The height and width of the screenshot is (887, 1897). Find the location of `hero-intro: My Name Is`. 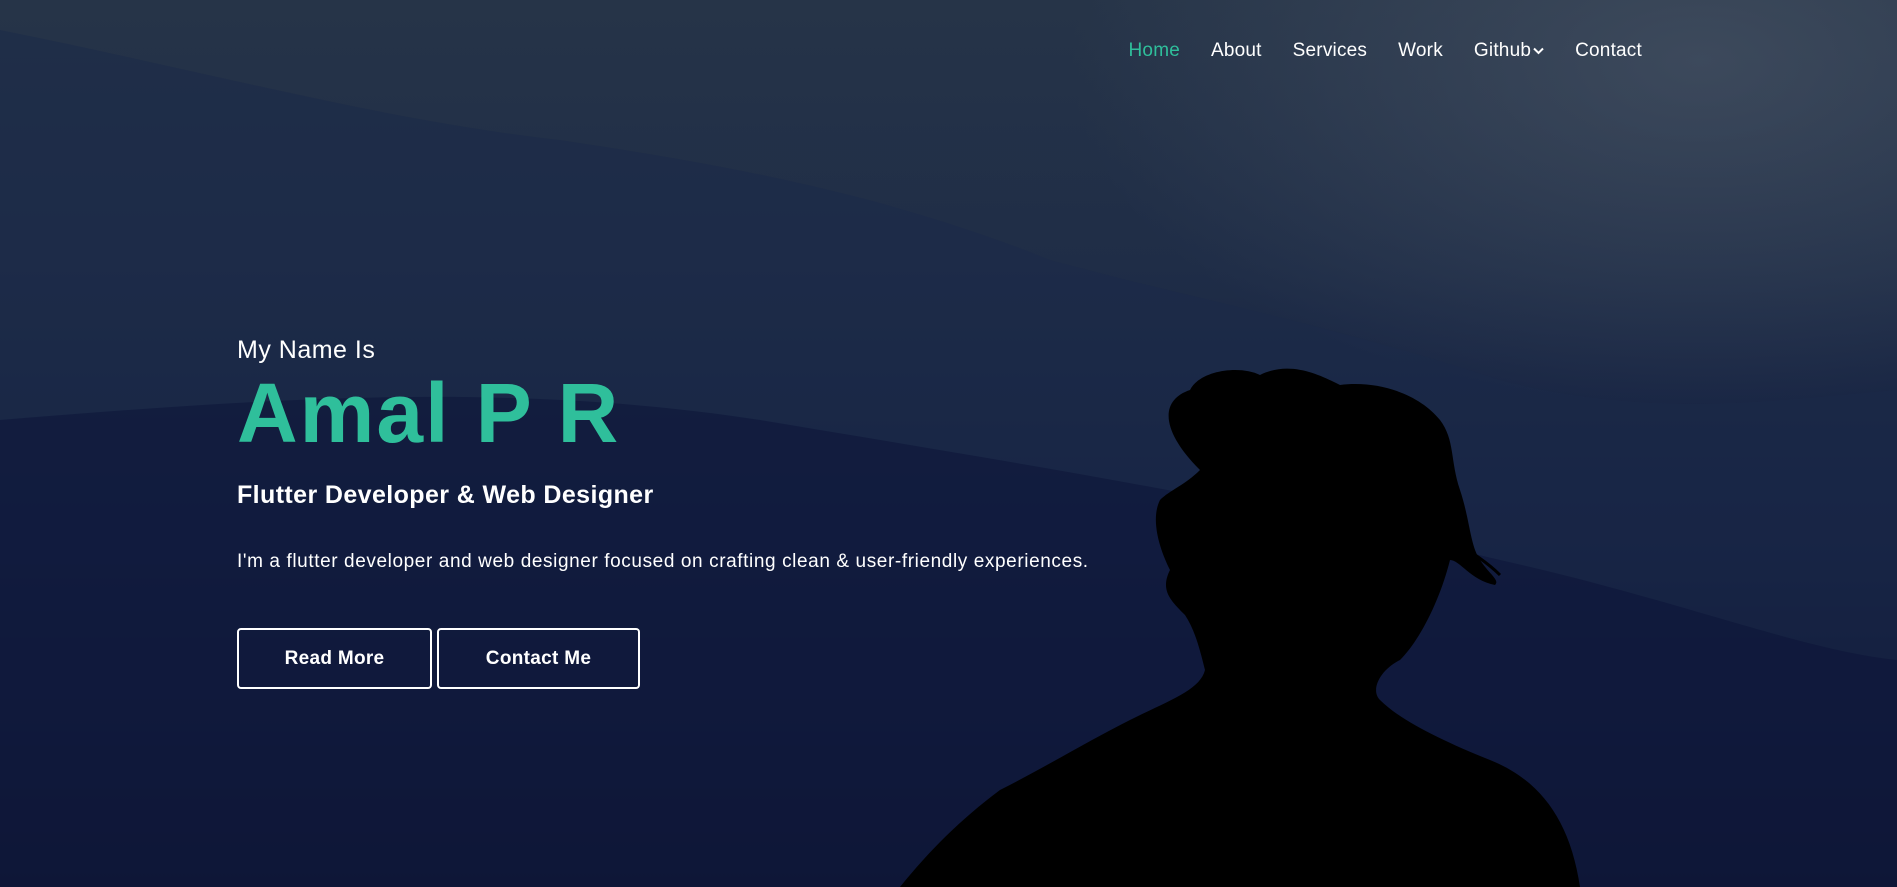

hero-intro: My Name Is is located at coordinates (306, 350).